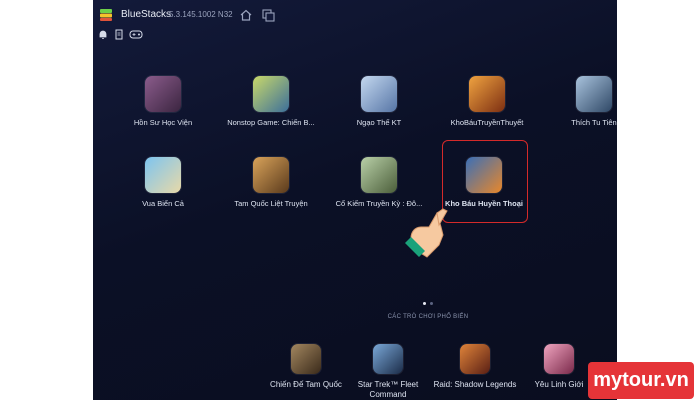 Image resolution: width=700 pixels, height=405 pixels. I want to click on app-label: Thích Tu Tiên, so click(594, 122).